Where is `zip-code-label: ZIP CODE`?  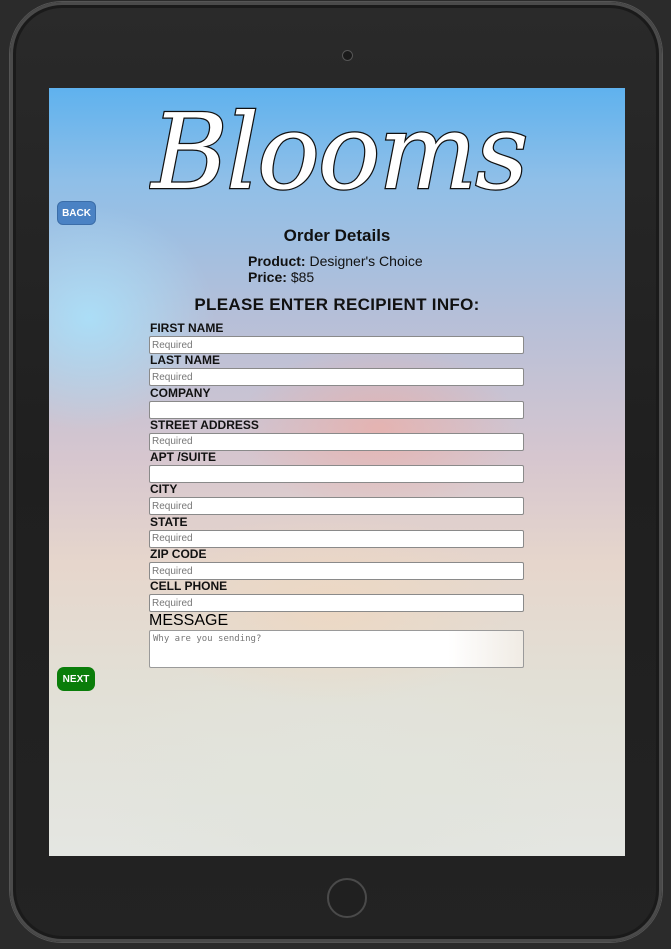 zip-code-label: ZIP CODE is located at coordinates (178, 554).